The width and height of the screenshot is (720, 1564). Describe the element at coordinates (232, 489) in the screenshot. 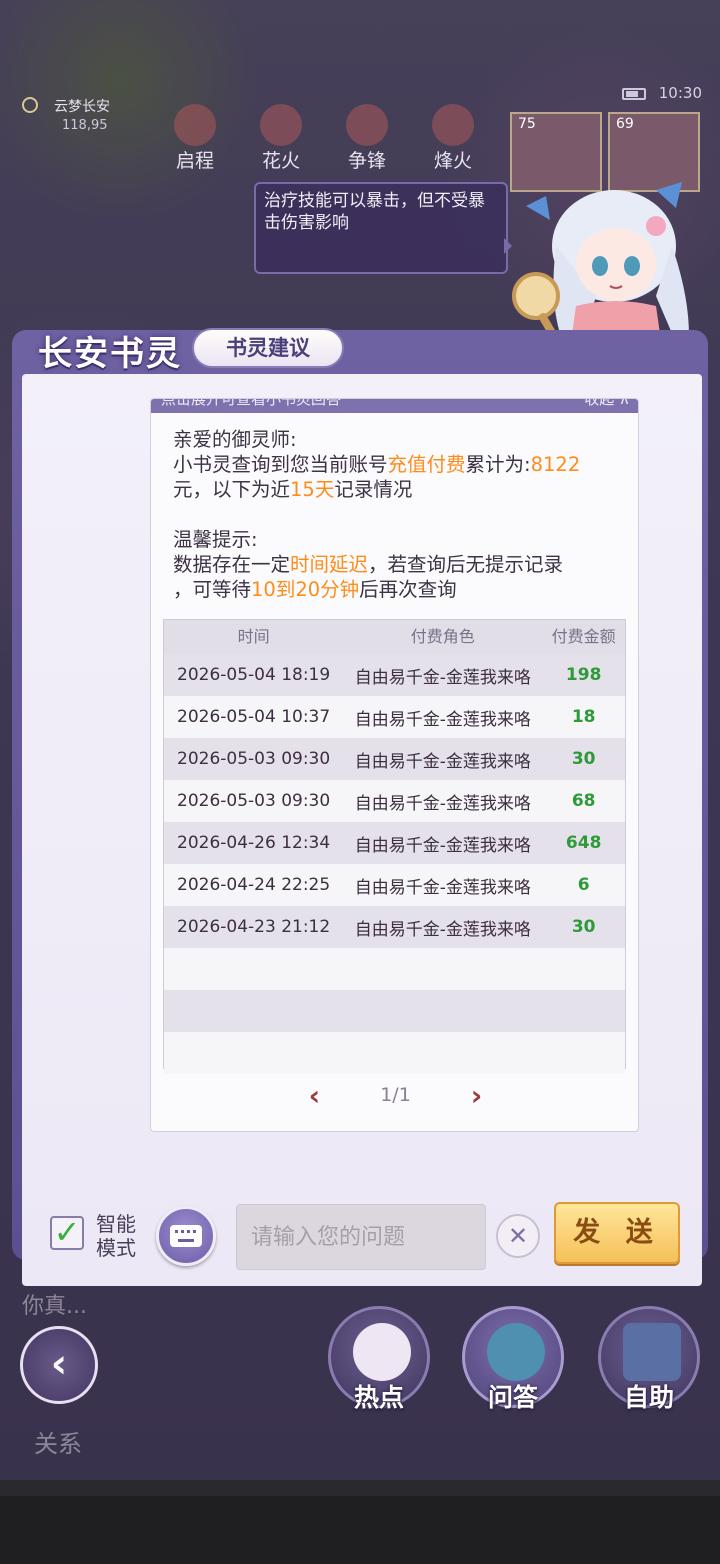

I see `period-pre: 元，以下为近` at that location.